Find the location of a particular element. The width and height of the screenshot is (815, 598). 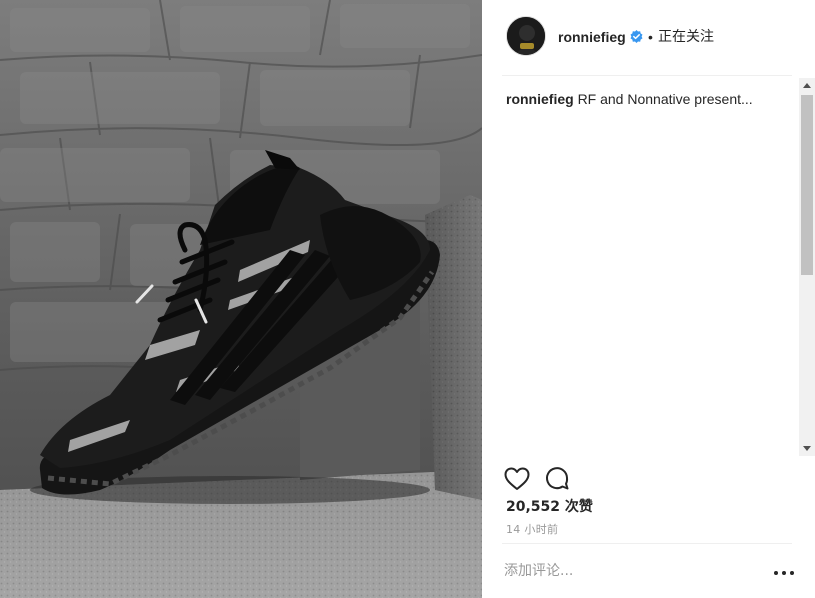

post-timestamp: 14 小时前 is located at coordinates (532, 530).